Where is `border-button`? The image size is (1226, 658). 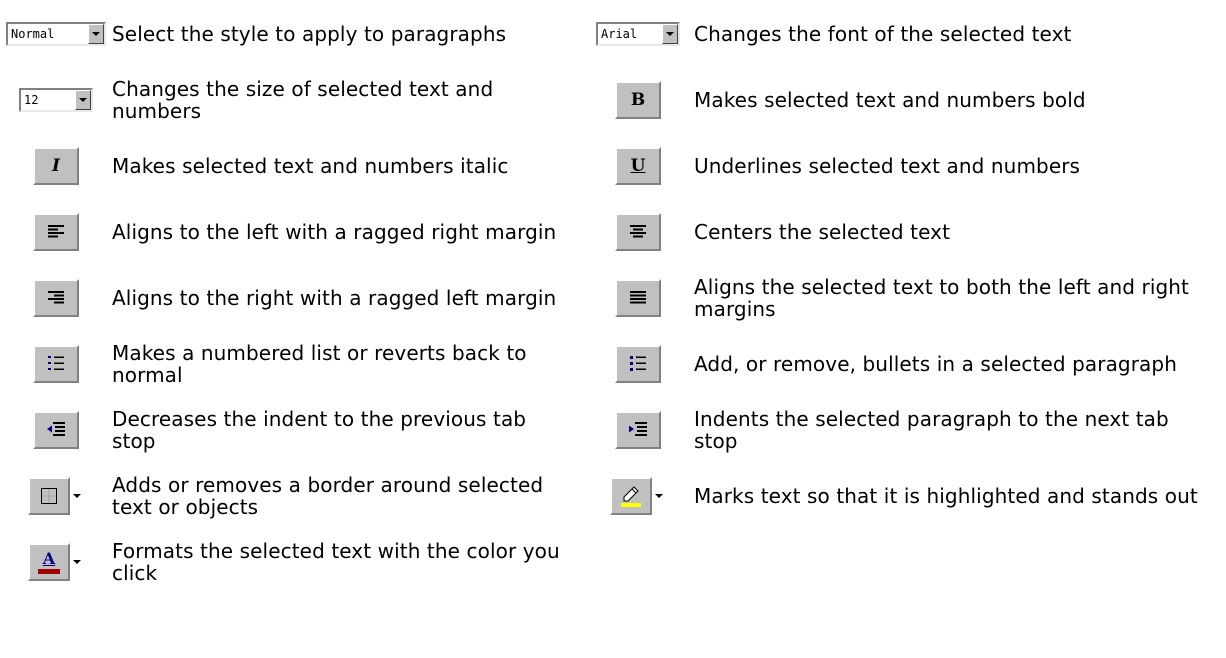
border-button is located at coordinates (56, 496).